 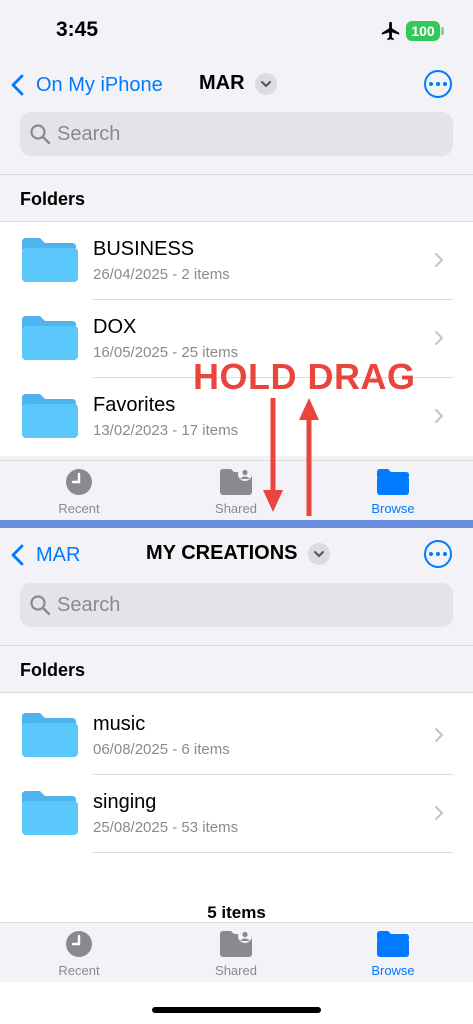 I want to click on folder-name: Favorites, so click(x=134, y=405).